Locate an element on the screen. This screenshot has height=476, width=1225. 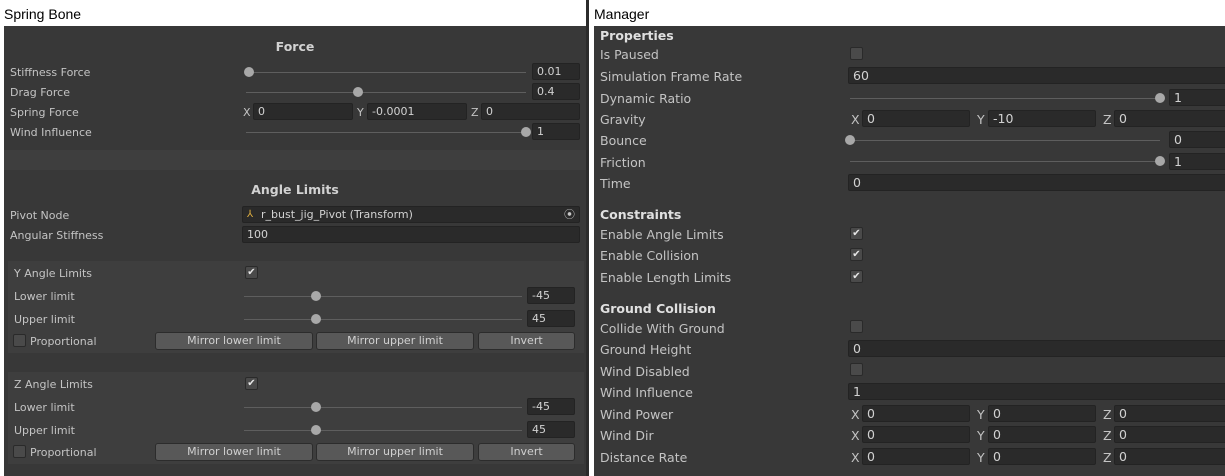
y-angle-limits-label: Y Angle Limits is located at coordinates (53, 273).